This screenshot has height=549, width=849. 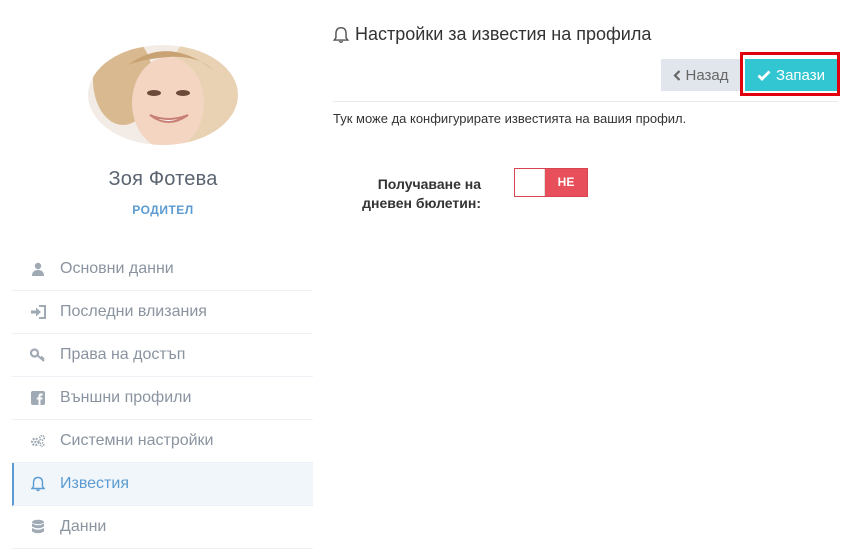 What do you see at coordinates (83, 526) in the screenshot?
I see `sidebar-item-label: Данни` at bounding box center [83, 526].